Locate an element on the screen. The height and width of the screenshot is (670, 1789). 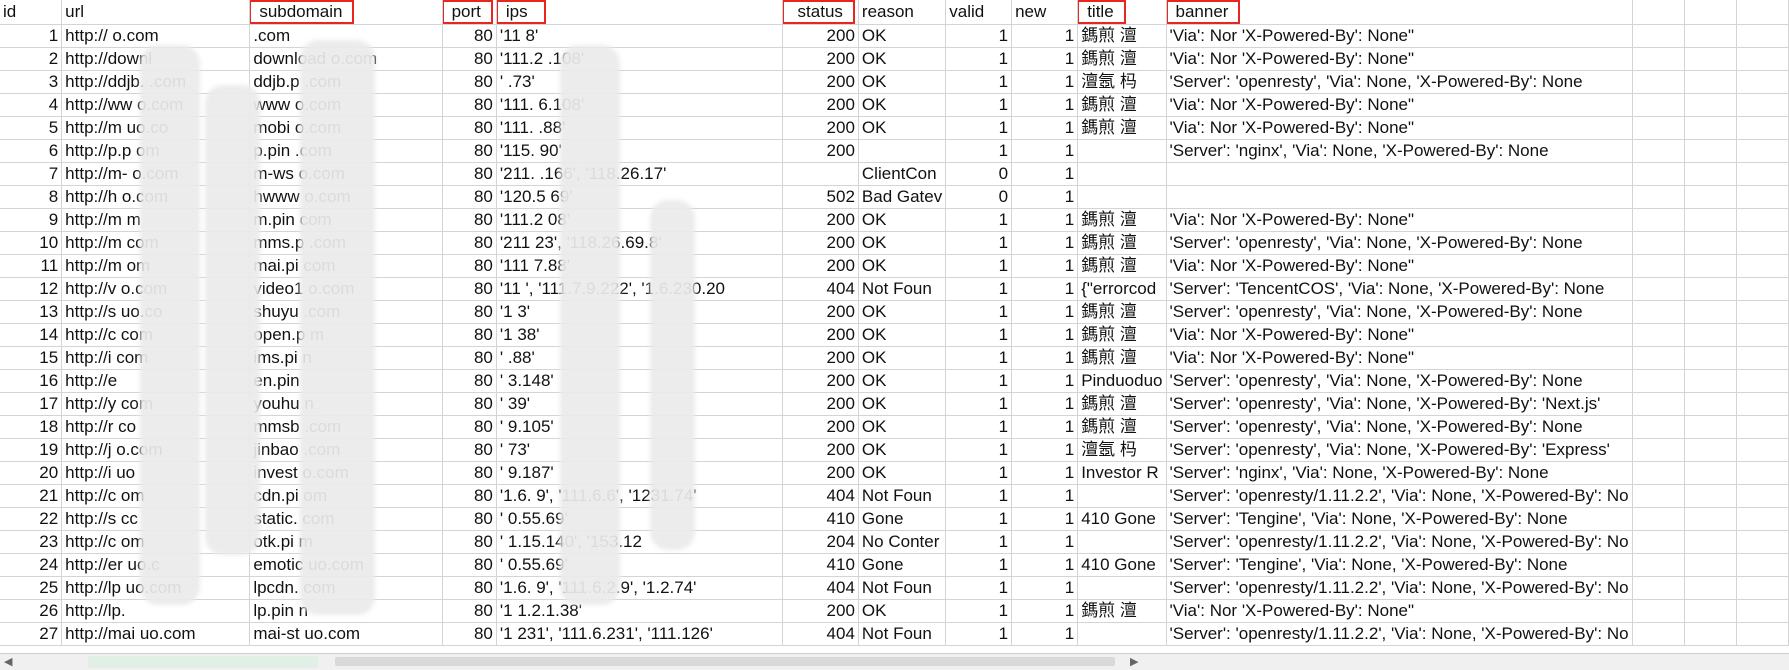
header-status: status is located at coordinates (820, 12).